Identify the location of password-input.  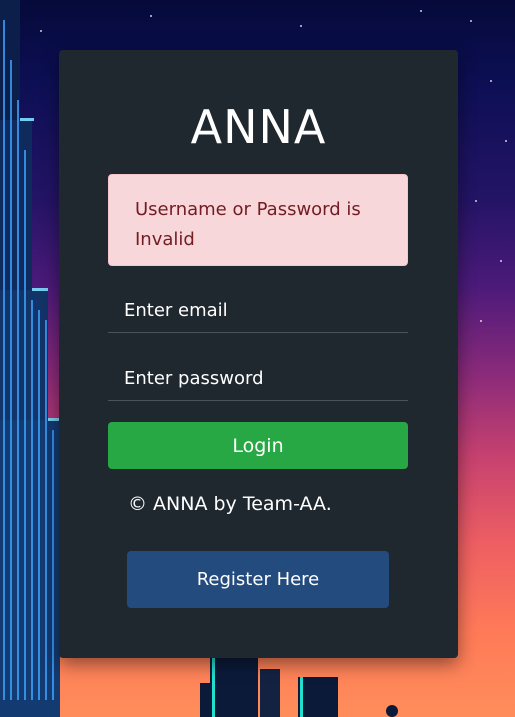
(258, 379).